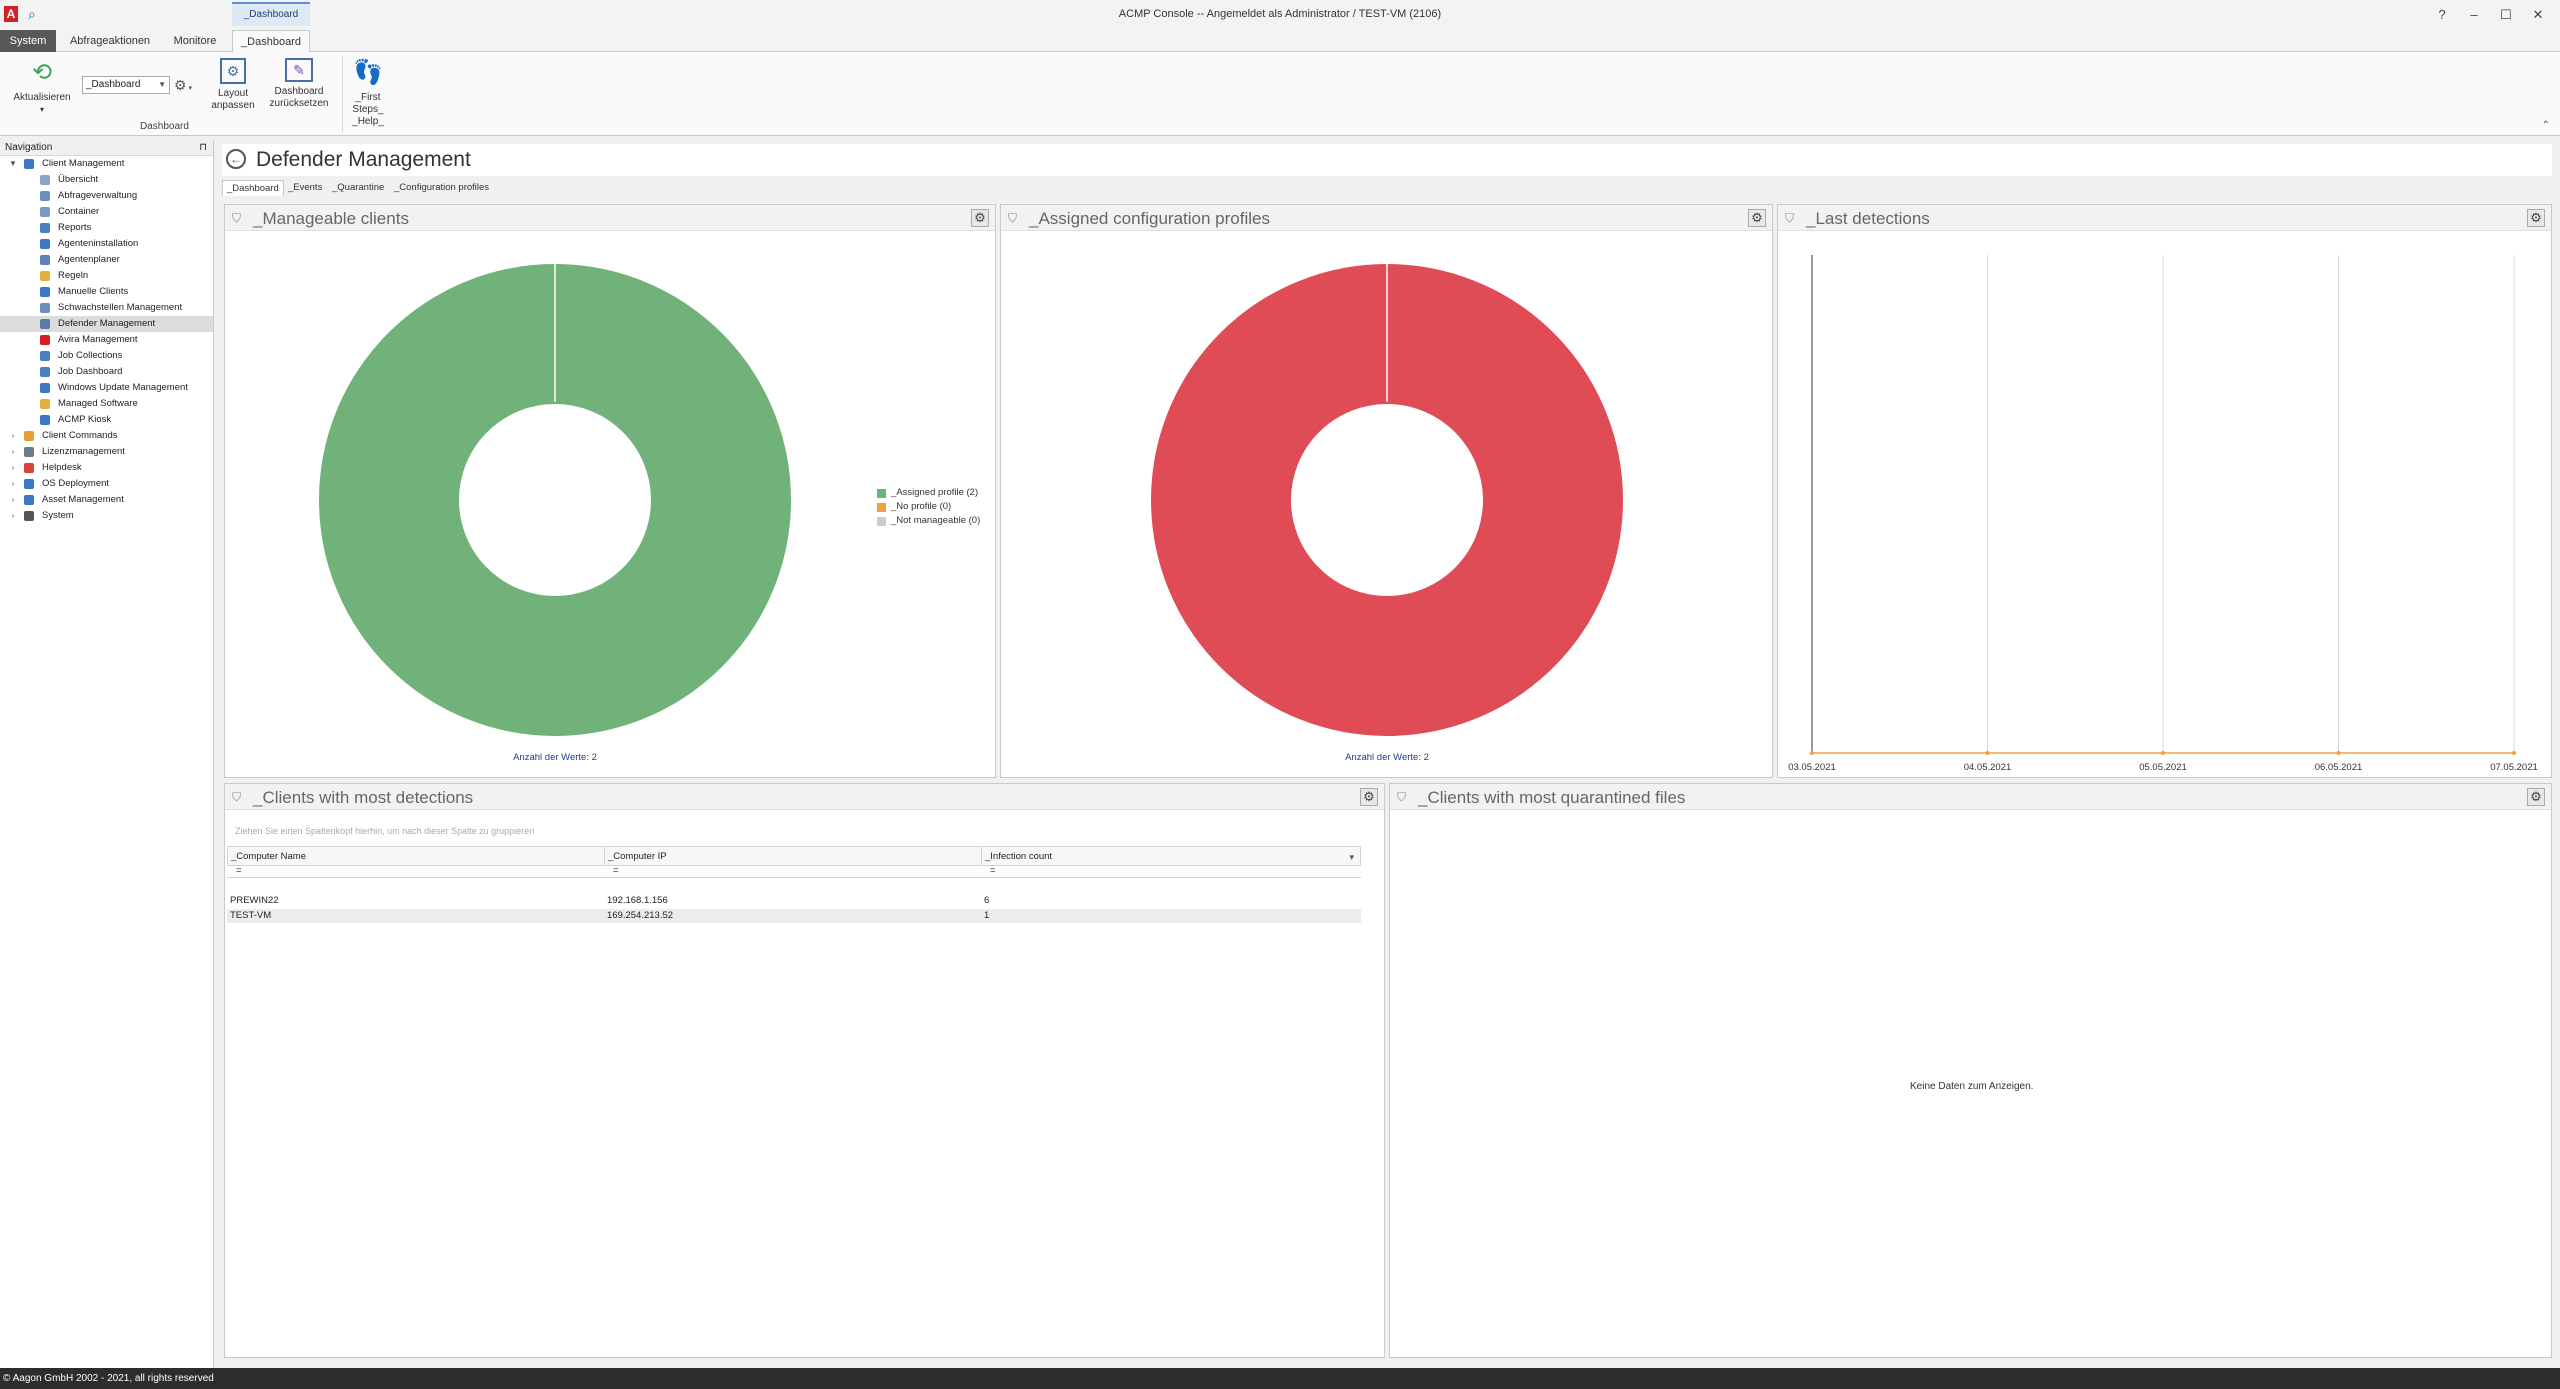 This screenshot has height=1389, width=2560. What do you see at coordinates (358, 188) in the screenshot?
I see `tab-quarantine: _Quarantine` at bounding box center [358, 188].